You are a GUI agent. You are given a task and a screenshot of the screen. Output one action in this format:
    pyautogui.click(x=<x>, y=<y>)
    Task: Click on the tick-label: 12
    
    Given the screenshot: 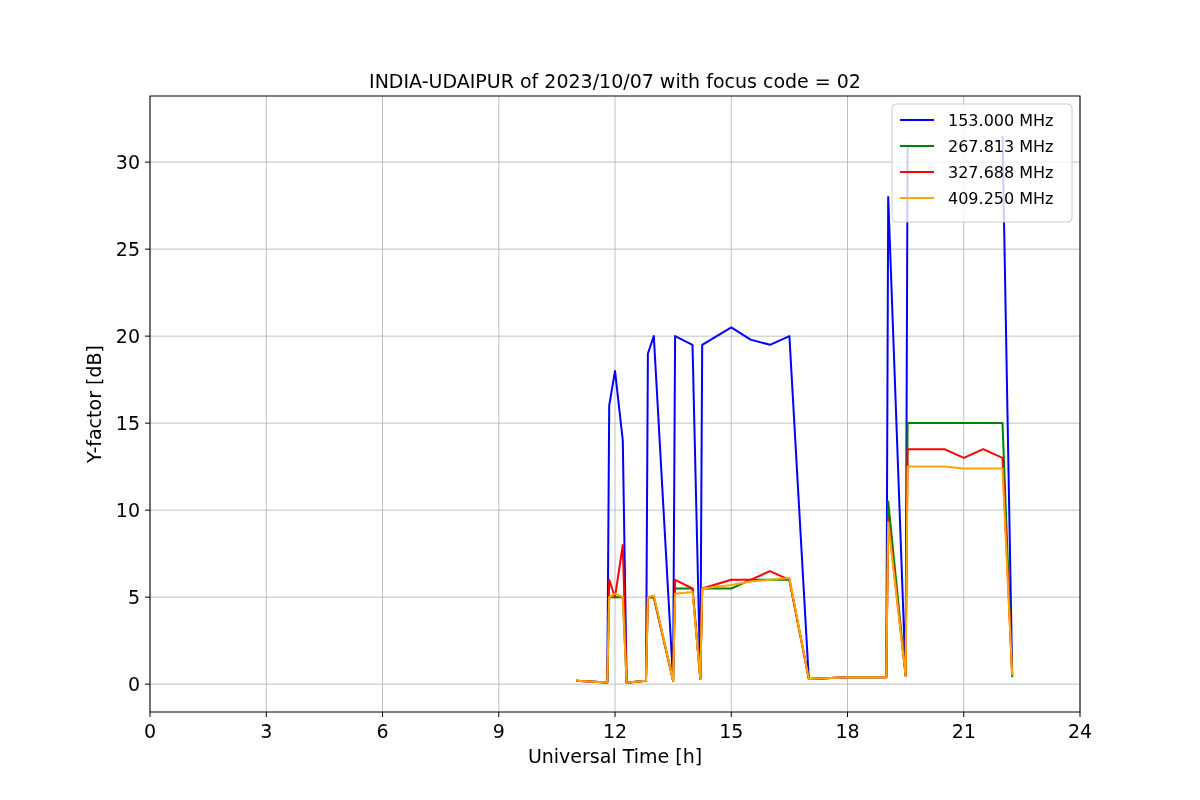 What is the action you would take?
    pyautogui.click(x=615, y=731)
    